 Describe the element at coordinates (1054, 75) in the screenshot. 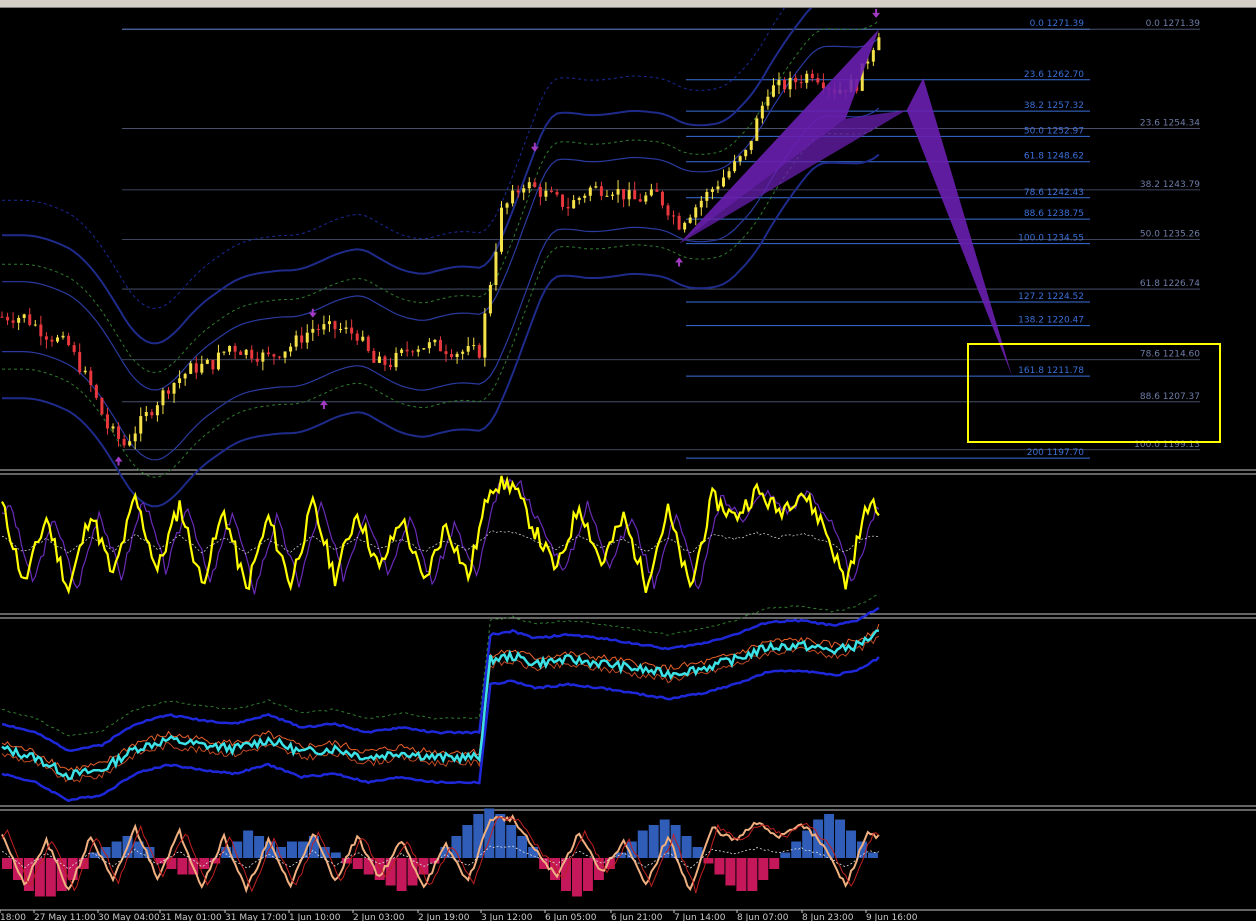

I see `fib-primary-label: 23.6 1262.70` at that location.